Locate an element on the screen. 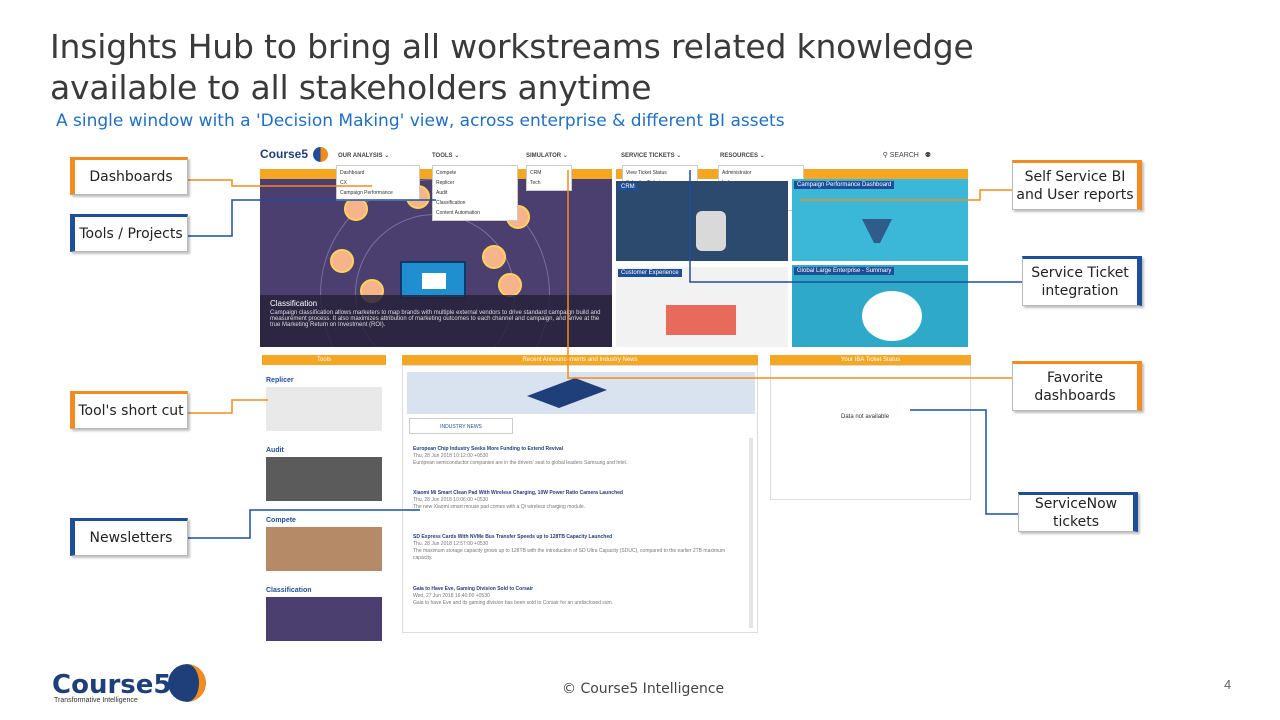 The width and height of the screenshot is (1280, 720). tool-classification: Classification is located at coordinates (324, 614).